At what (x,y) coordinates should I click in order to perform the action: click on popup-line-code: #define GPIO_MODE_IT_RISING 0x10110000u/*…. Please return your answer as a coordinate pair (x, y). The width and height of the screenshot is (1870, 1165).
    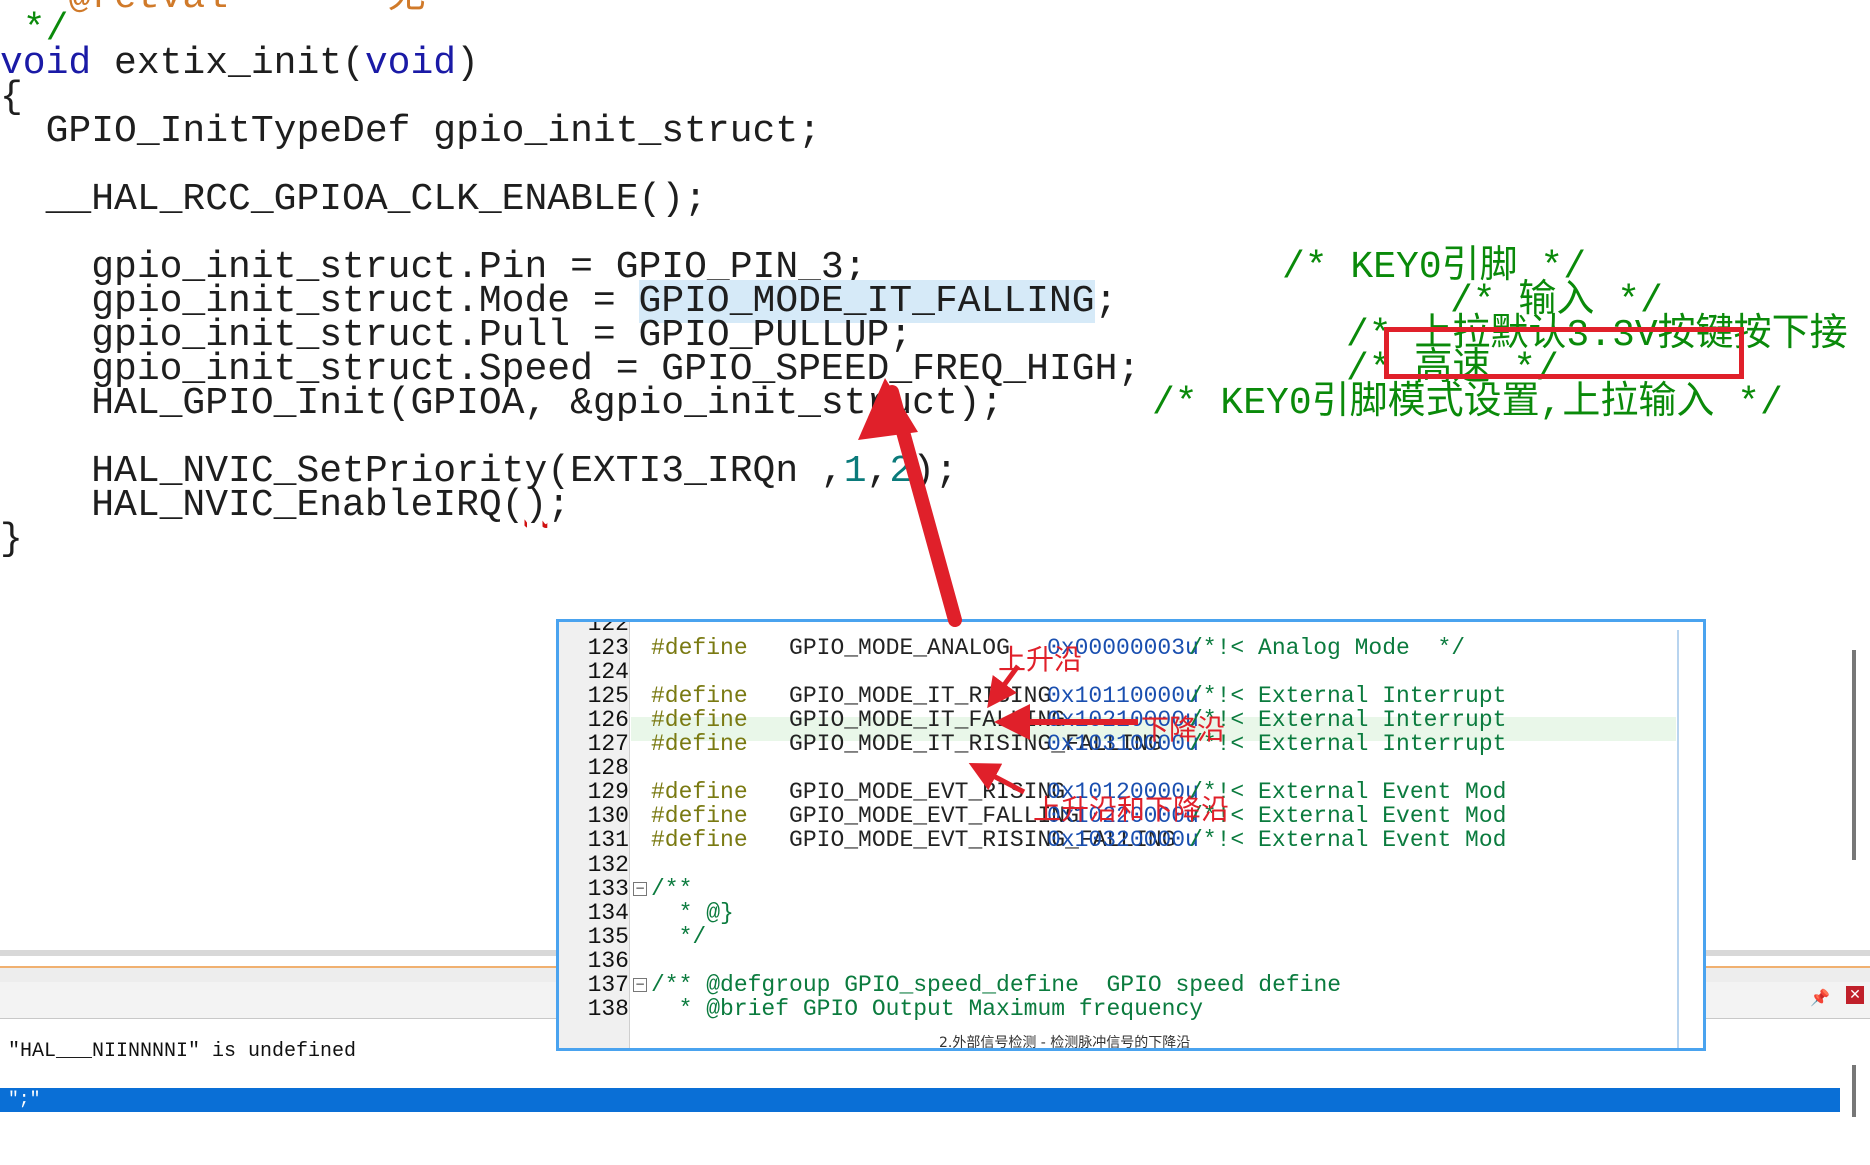
    Looking at the image, I should click on (1078, 696).